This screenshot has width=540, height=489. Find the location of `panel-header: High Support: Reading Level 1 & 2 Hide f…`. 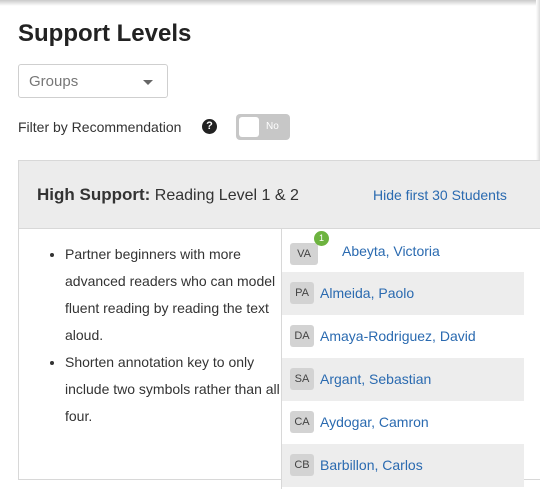

panel-header: High Support: Reading Level 1 & 2 Hide f… is located at coordinates (279, 195).